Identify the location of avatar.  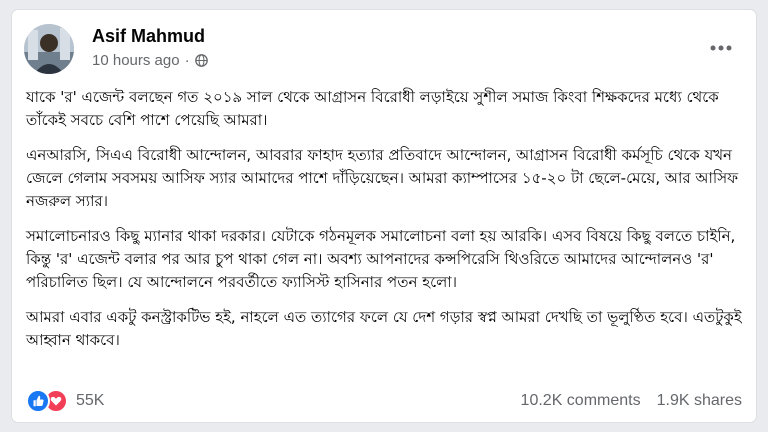
(49, 49).